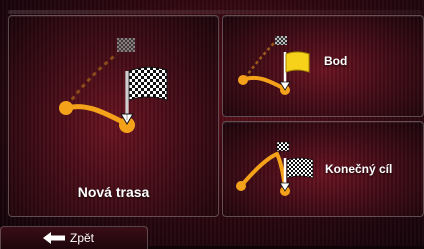 This screenshot has width=424, height=249. I want to click on route-yellow-flag-icon, so click(274, 65).